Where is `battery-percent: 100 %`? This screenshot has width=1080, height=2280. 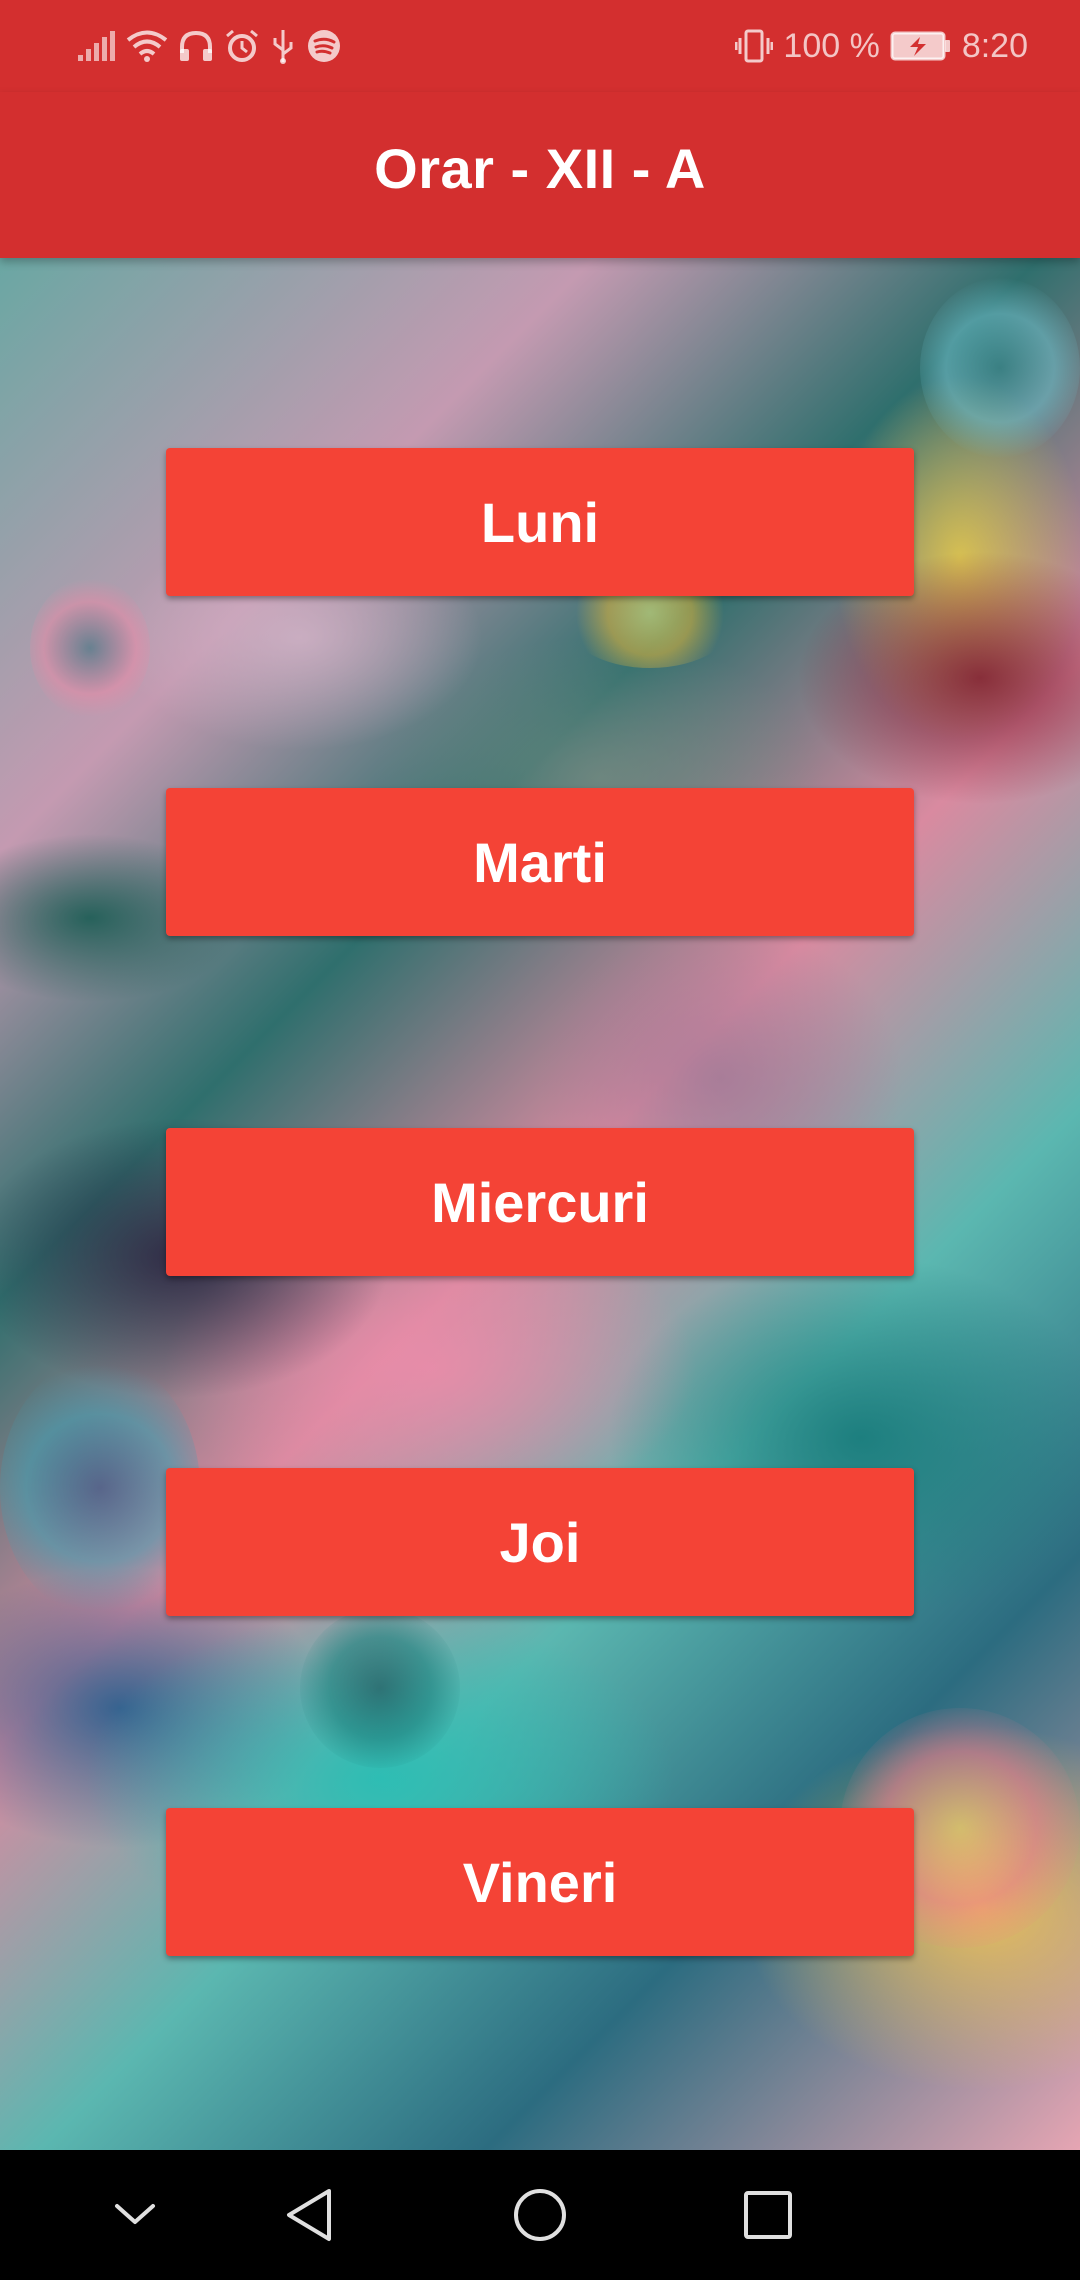
battery-percent: 100 % is located at coordinates (831, 45).